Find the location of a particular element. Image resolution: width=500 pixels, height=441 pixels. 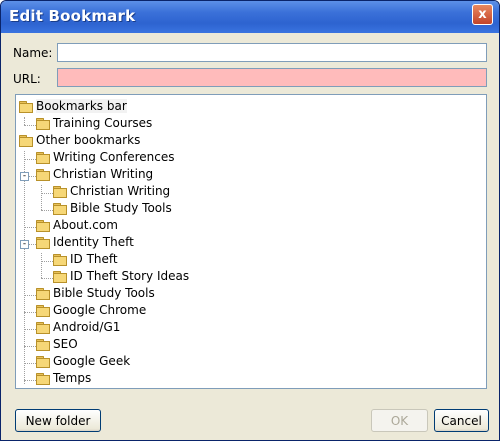

url-field is located at coordinates (272, 77).